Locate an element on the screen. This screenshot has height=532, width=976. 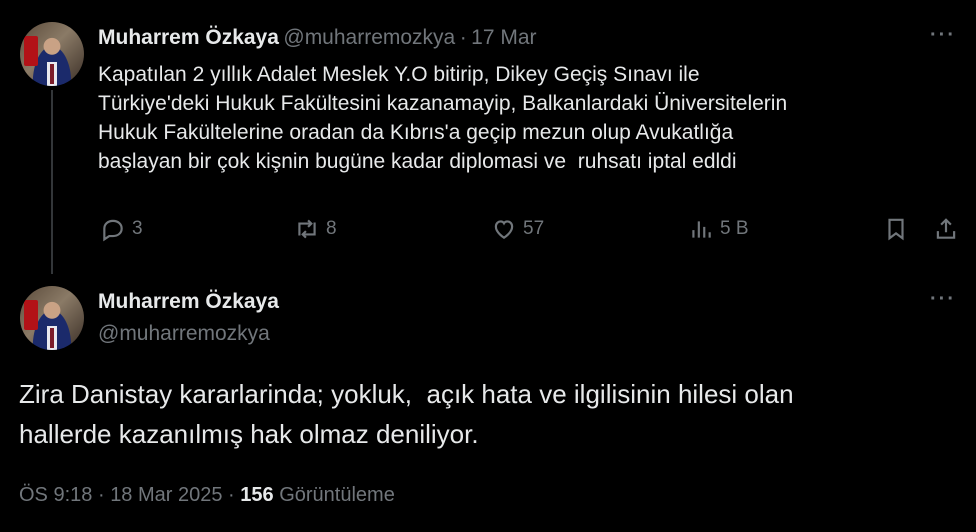
repost-button: 8 is located at coordinates (315, 229).